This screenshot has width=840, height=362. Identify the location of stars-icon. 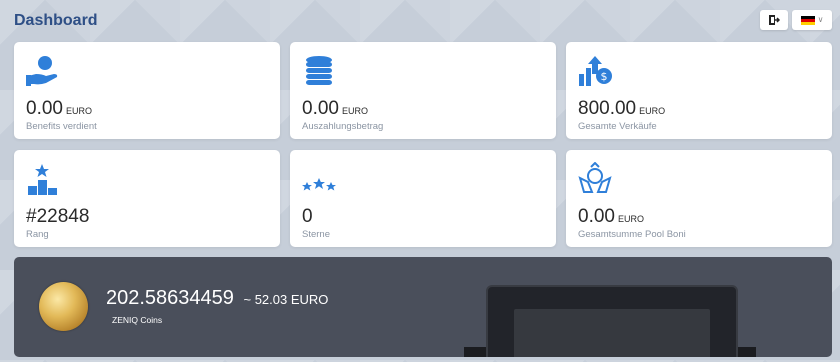
(319, 184).